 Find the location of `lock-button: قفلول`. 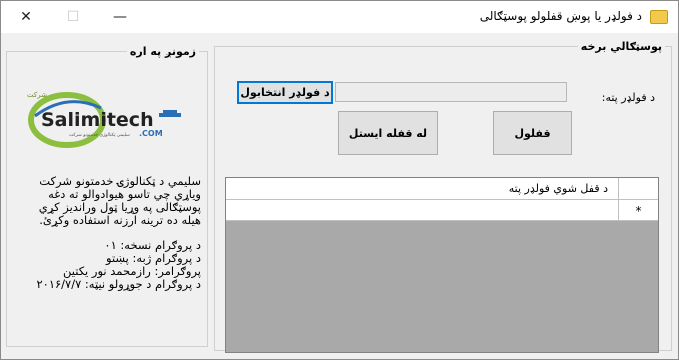

lock-button: قفلول is located at coordinates (532, 133).